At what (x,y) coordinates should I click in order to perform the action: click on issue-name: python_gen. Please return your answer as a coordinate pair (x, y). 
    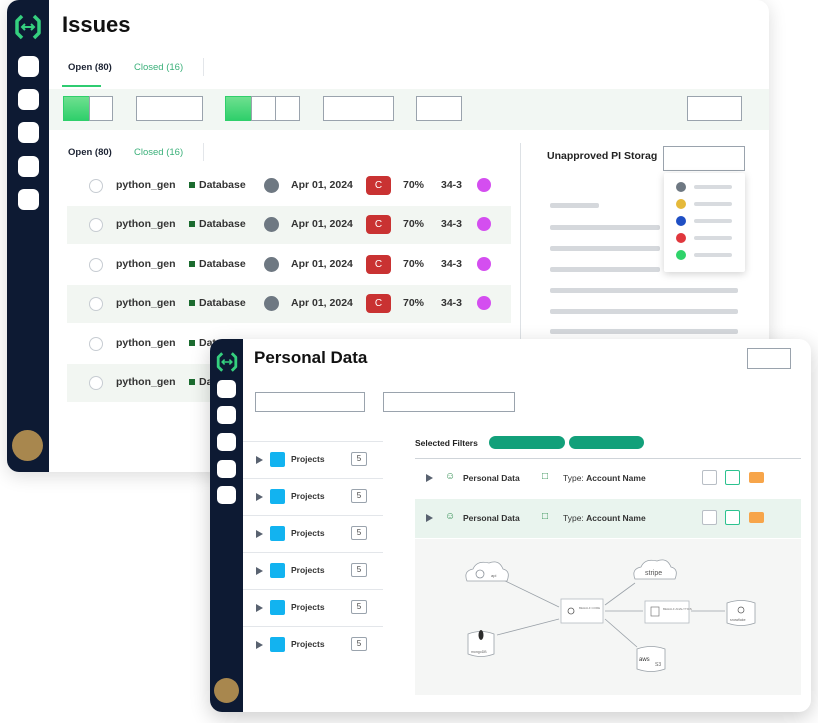
    Looking at the image, I should click on (146, 185).